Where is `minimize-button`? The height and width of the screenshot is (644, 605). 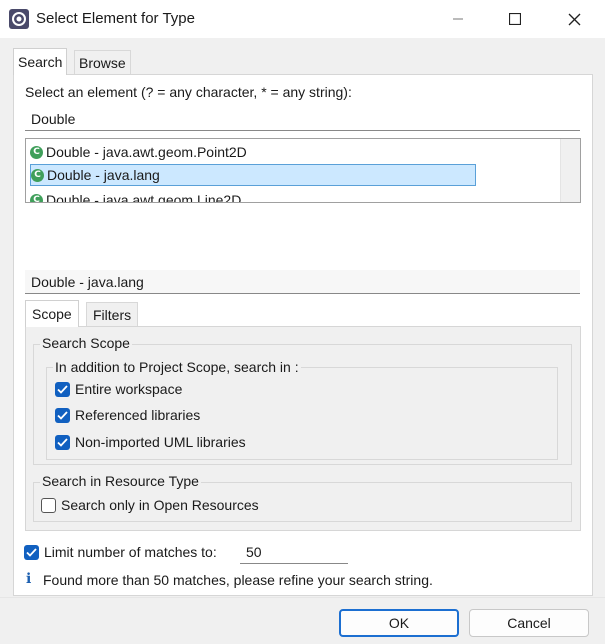 minimize-button is located at coordinates (458, 19).